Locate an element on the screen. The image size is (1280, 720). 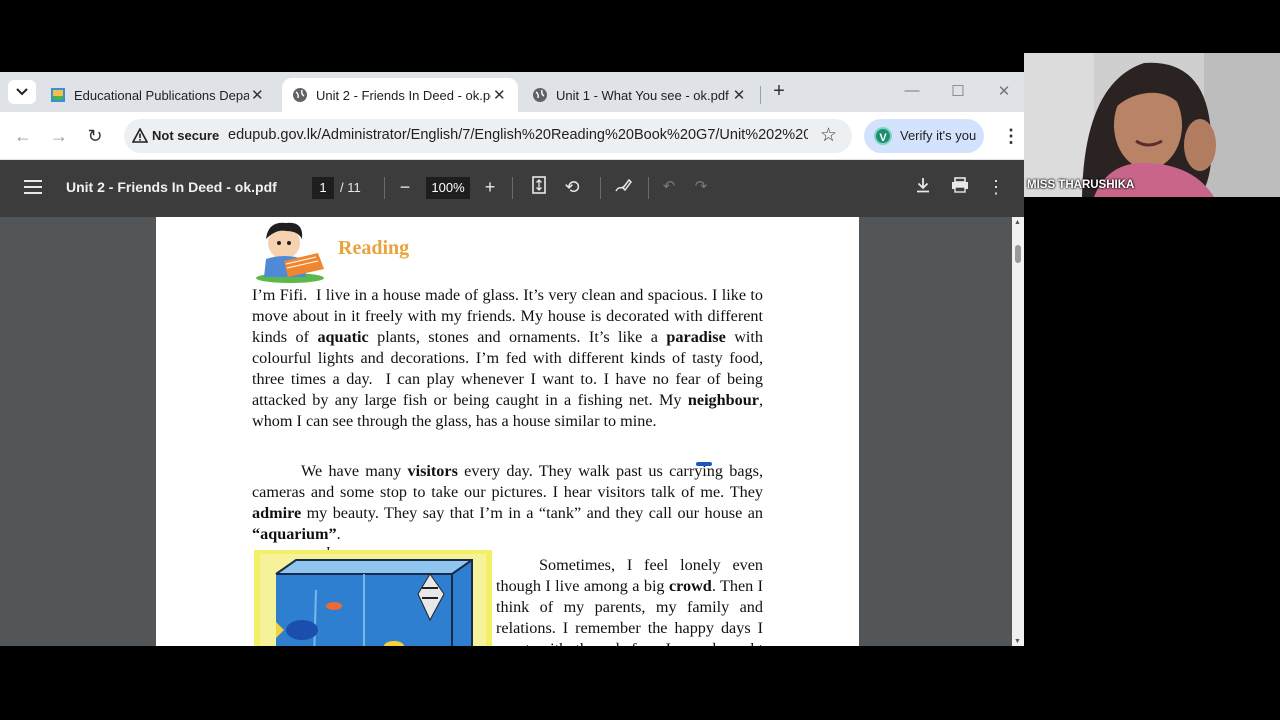
verify-profile-button: V Verify it's you is located at coordinates (924, 136).